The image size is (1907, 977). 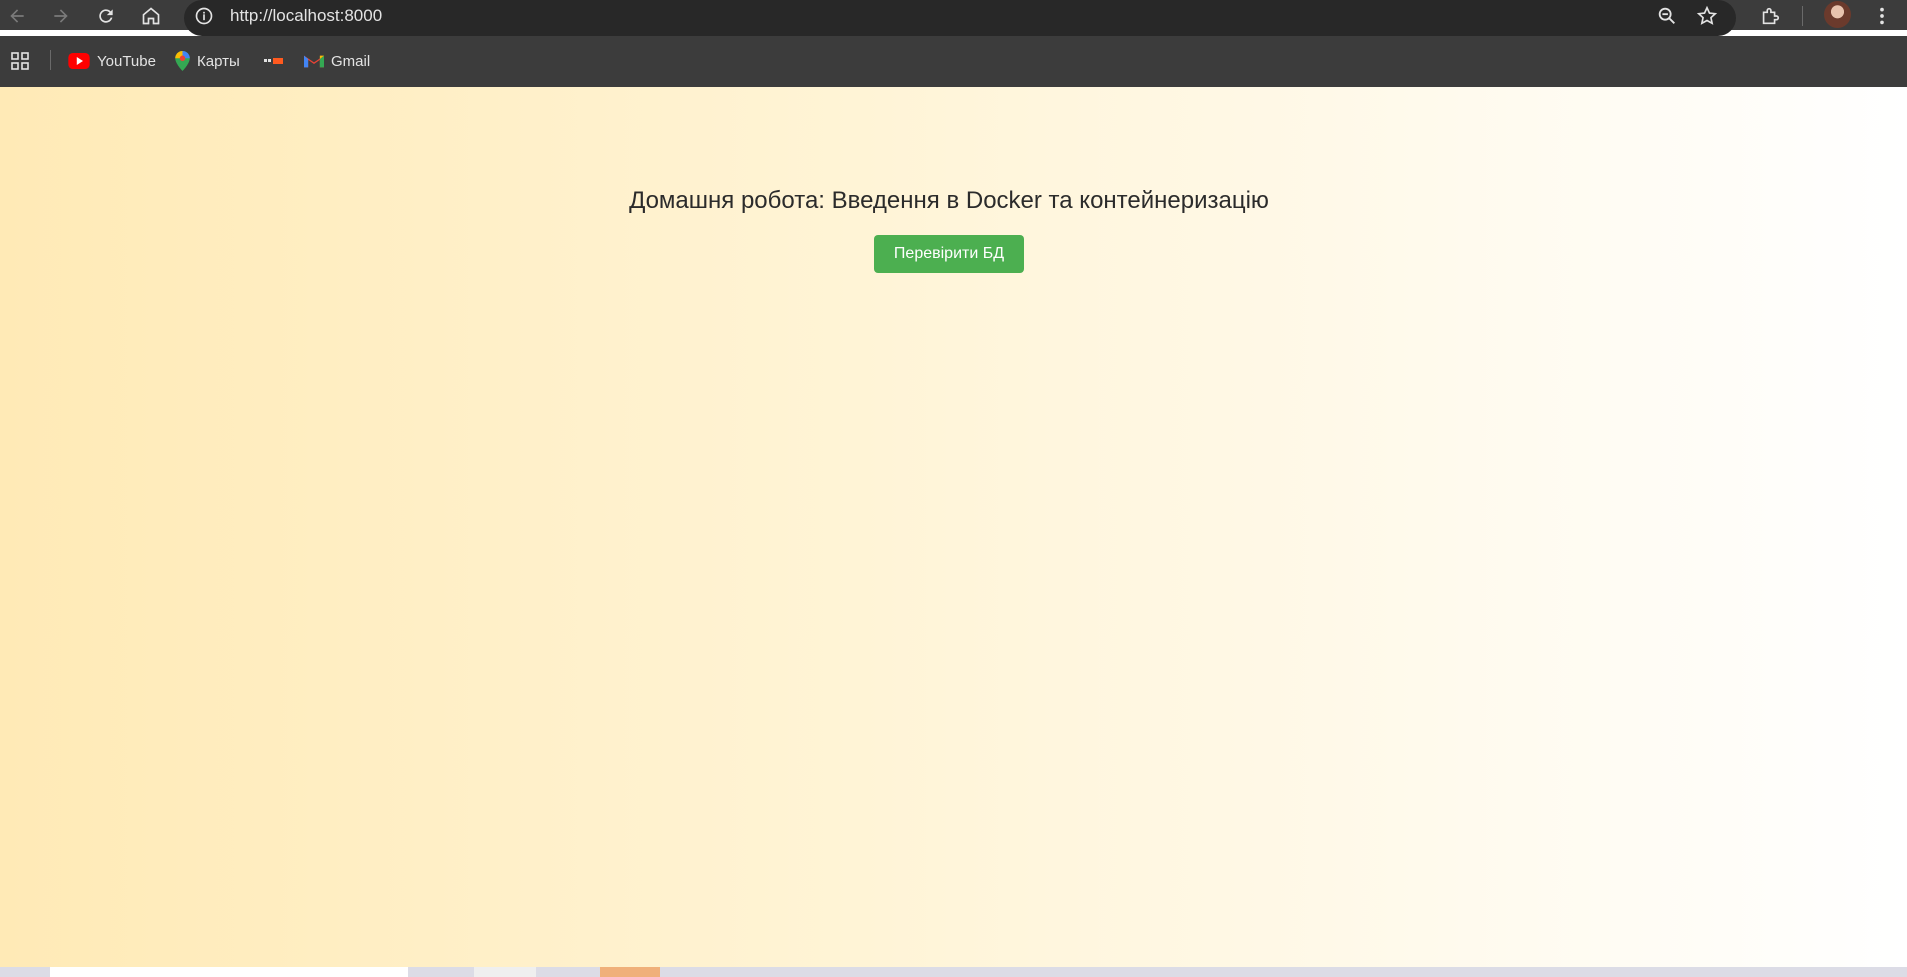 I want to click on bookmark-favicon-icon, so click(x=273, y=61).